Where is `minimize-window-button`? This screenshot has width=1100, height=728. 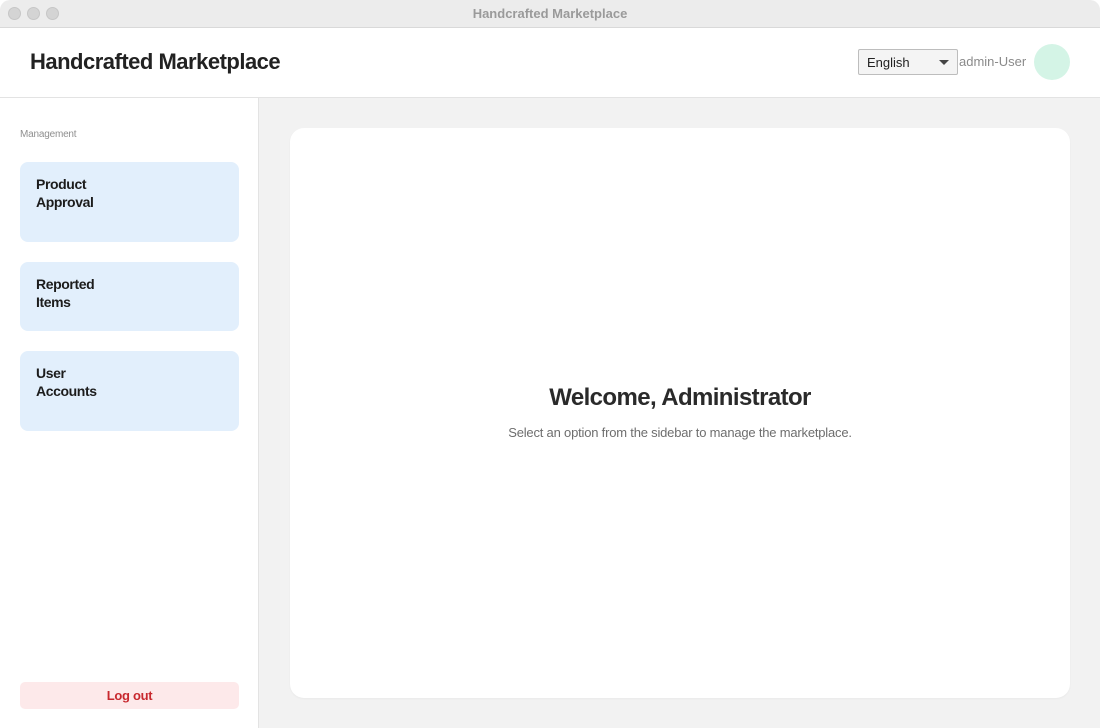 minimize-window-button is located at coordinates (33, 13).